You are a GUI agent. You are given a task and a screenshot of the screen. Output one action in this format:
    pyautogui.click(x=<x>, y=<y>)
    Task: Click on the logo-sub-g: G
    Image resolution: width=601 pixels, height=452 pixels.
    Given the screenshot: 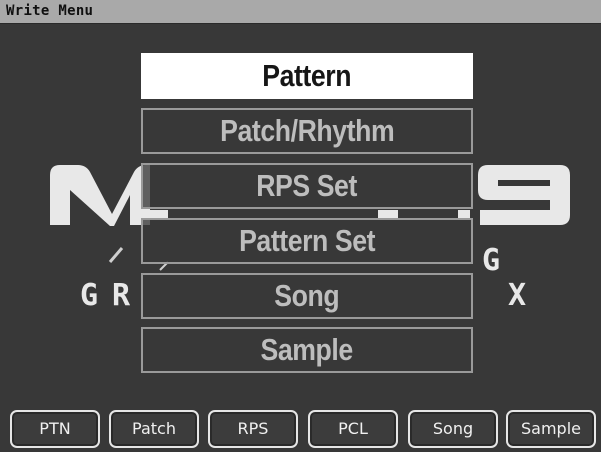 What is the action you would take?
    pyautogui.click(x=491, y=260)
    